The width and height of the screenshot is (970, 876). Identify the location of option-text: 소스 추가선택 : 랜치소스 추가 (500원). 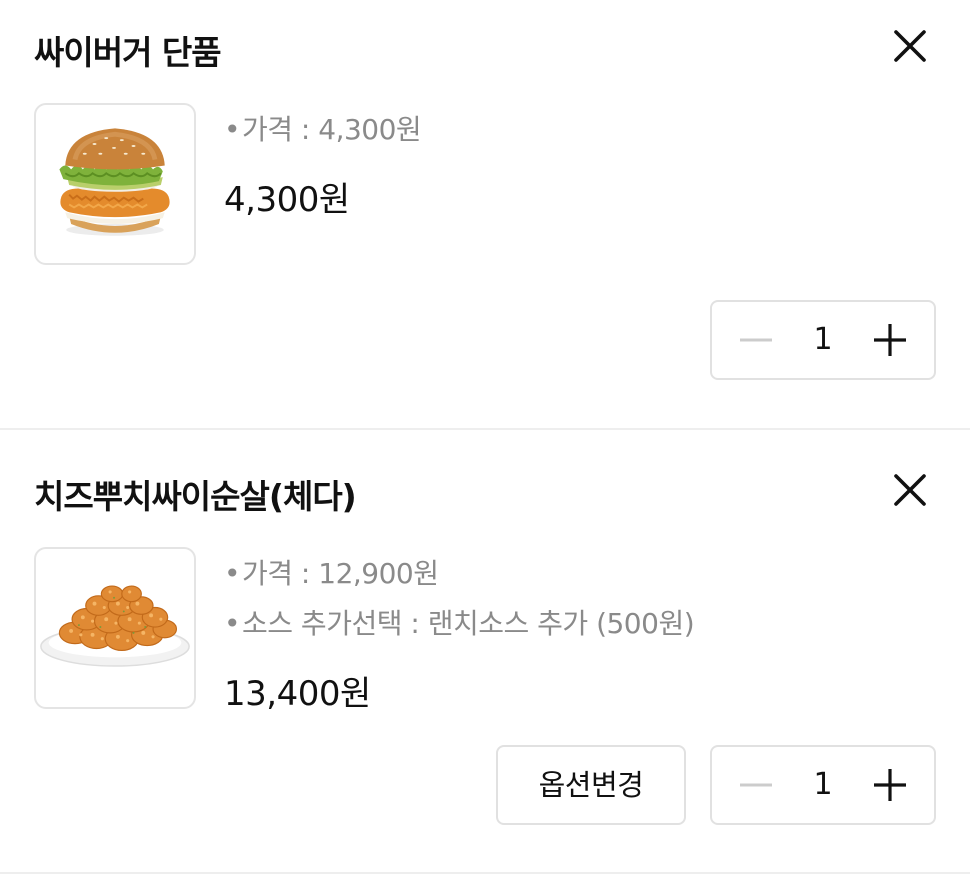
(468, 623).